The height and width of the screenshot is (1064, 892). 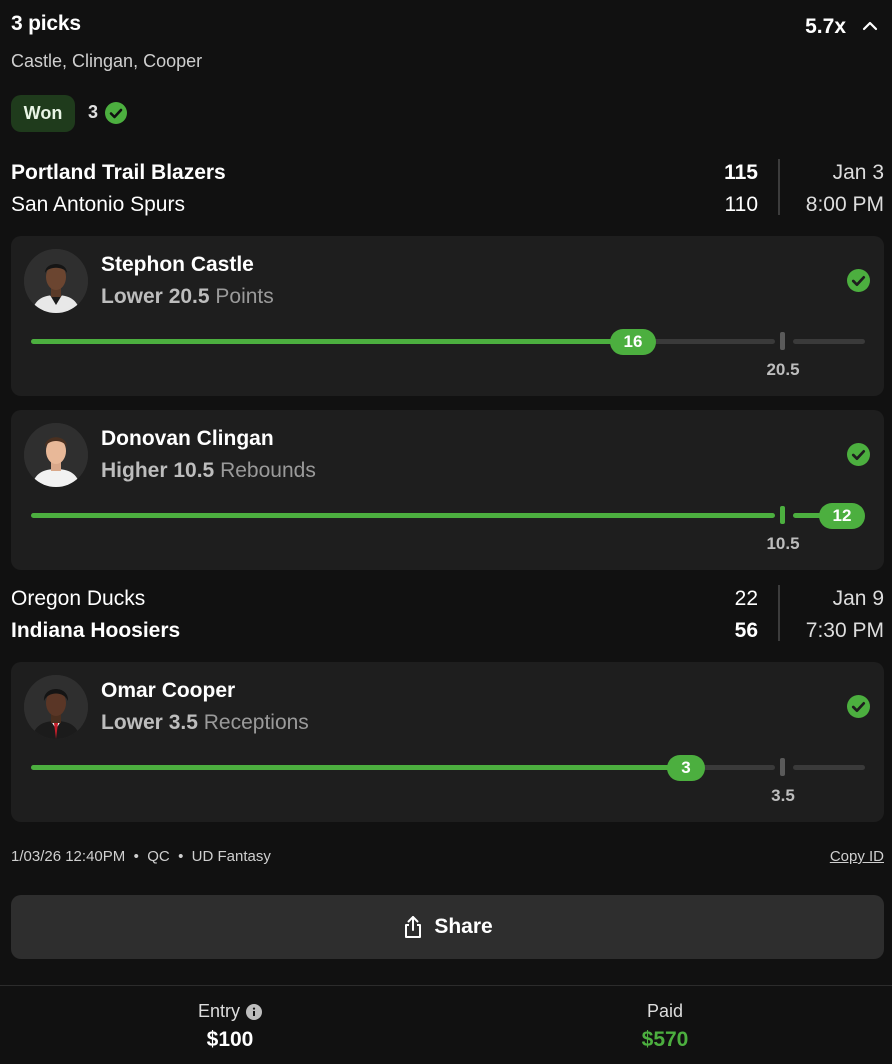 I want to click on game-time: 8:00 PM, so click(x=844, y=204).